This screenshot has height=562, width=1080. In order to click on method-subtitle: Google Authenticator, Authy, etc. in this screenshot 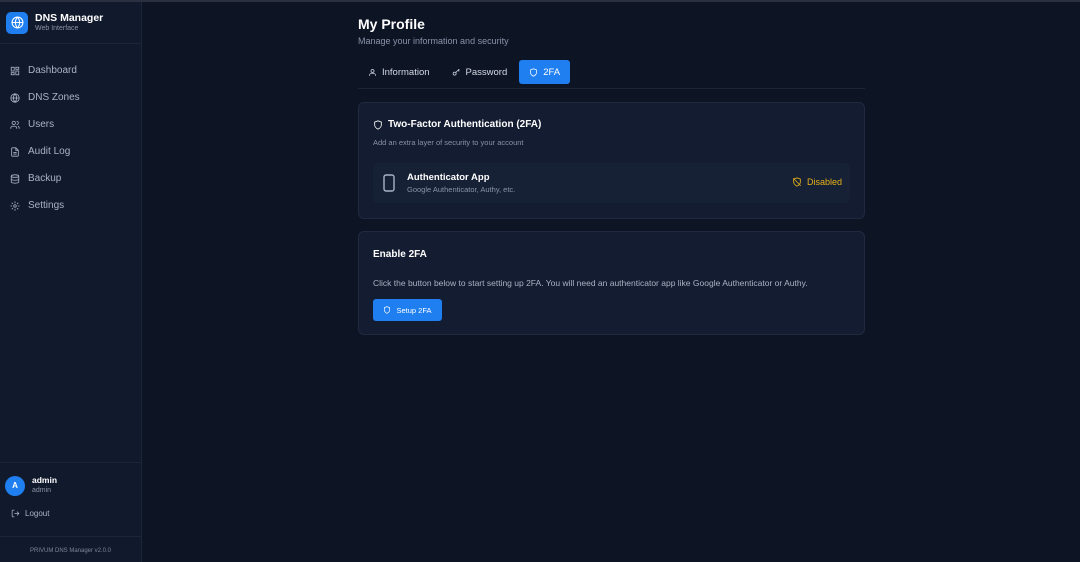, I will do `click(461, 189)`.